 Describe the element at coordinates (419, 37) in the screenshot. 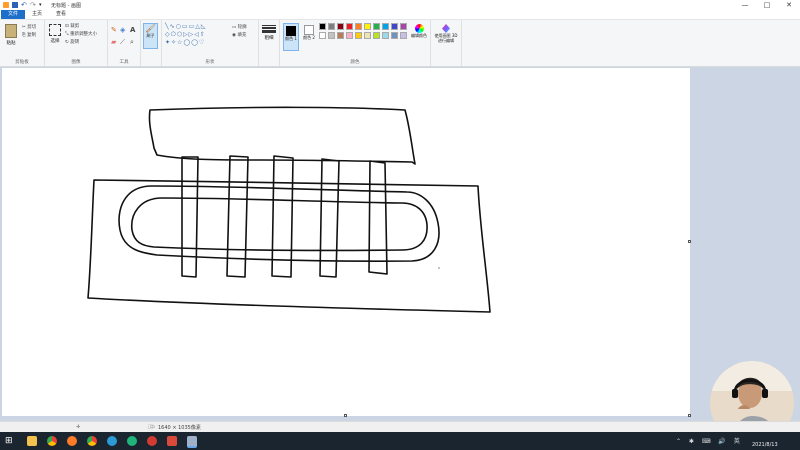

I see `edit-colors-button: 编辑颜色` at that location.